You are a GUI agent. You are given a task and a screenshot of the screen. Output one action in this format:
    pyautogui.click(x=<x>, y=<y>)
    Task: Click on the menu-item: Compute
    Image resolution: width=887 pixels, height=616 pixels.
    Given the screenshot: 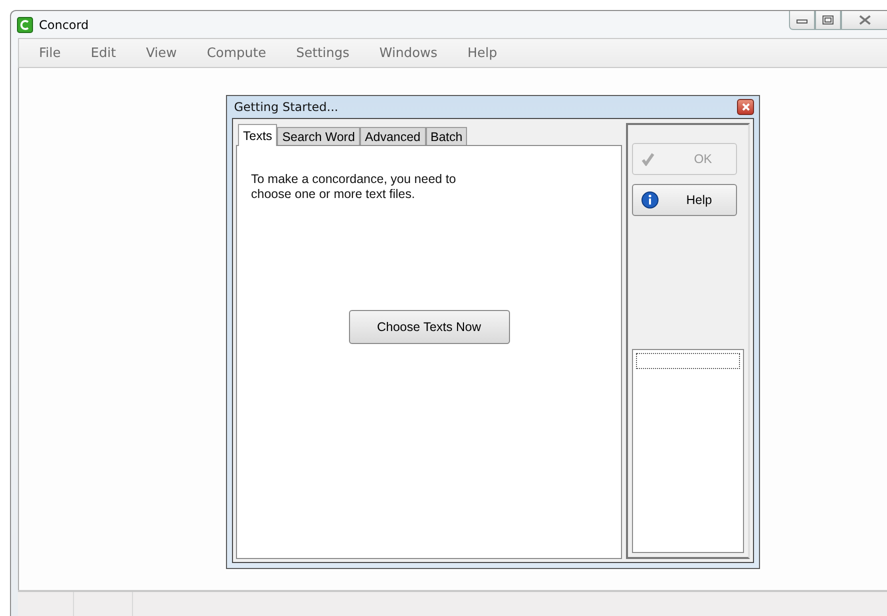 What is the action you would take?
    pyautogui.click(x=236, y=53)
    